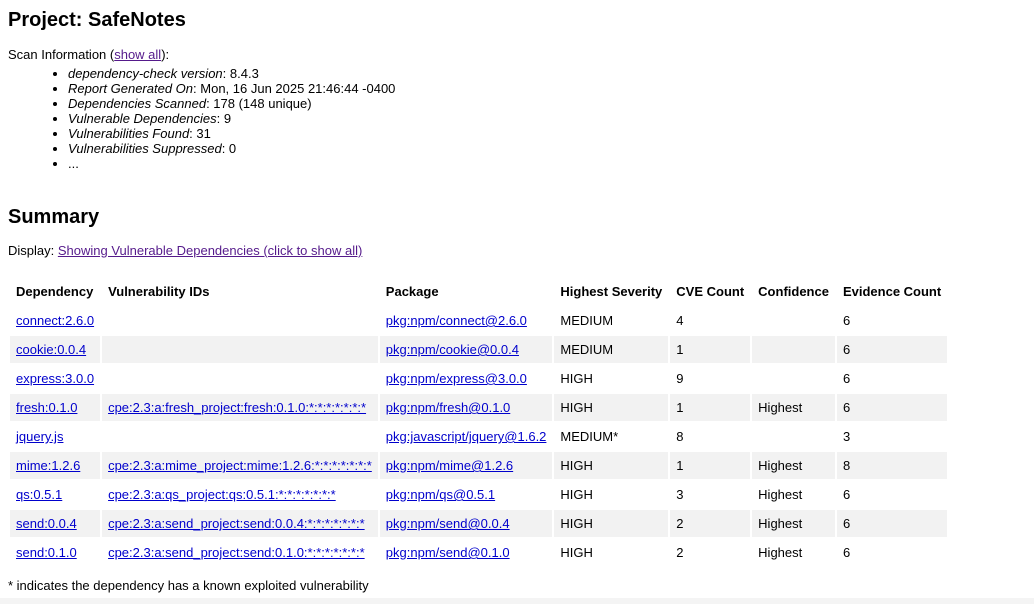  I want to click on table-cell: pkg:npm/express@3.0.0, so click(466, 378).